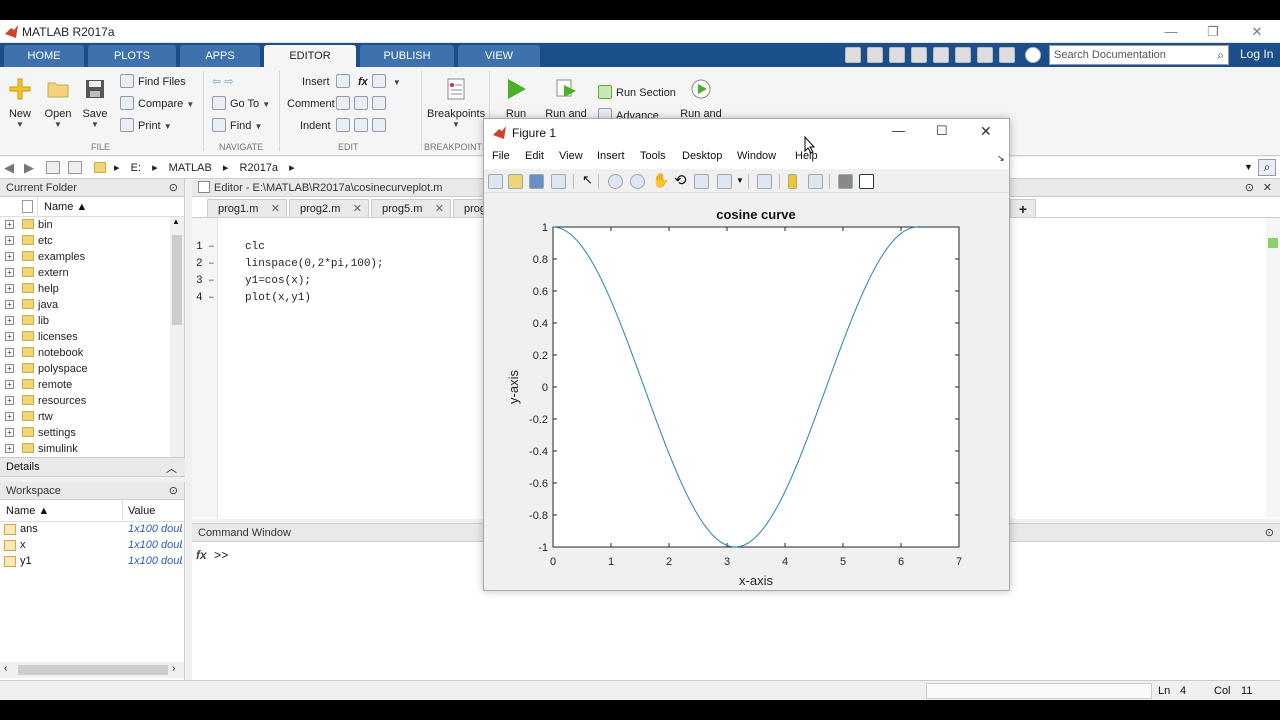 The width and height of the screenshot is (1280, 720). I want to click on folder-item: + polyspace, so click(85, 369).